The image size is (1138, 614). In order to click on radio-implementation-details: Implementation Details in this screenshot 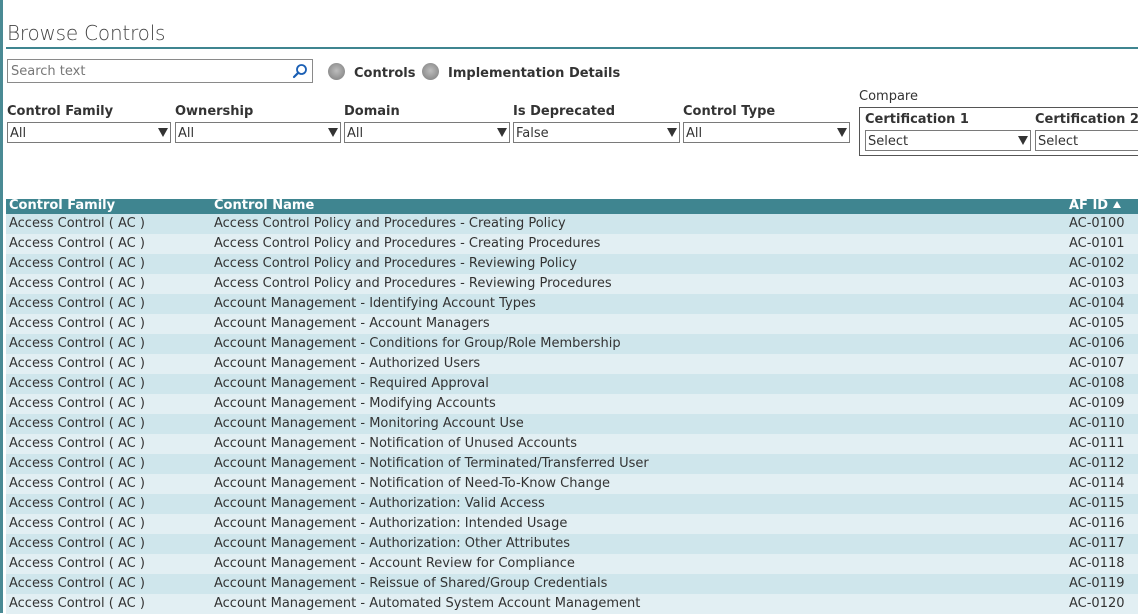, I will do `click(521, 71)`.